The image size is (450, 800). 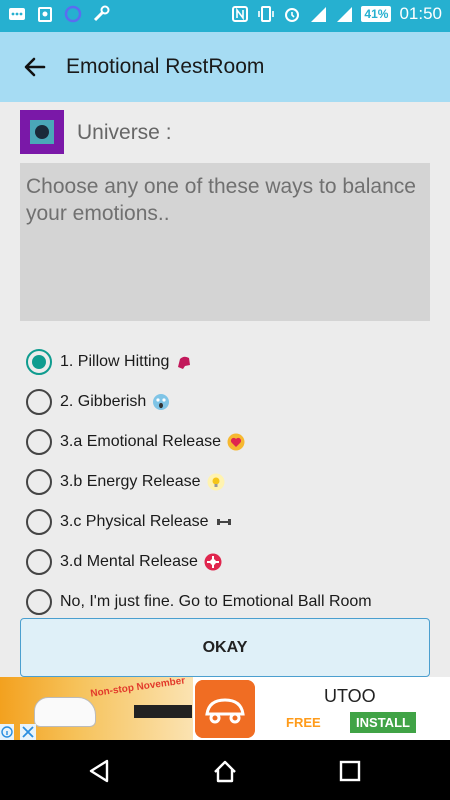 I want to click on ad-install-button: INSTALL, so click(x=383, y=722).